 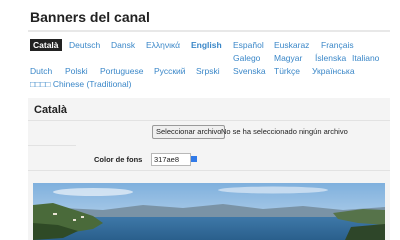 What do you see at coordinates (80, 84) in the screenshot?
I see `language-link-chinese-traditional: □□□□ Chinese (Traditional)` at bounding box center [80, 84].